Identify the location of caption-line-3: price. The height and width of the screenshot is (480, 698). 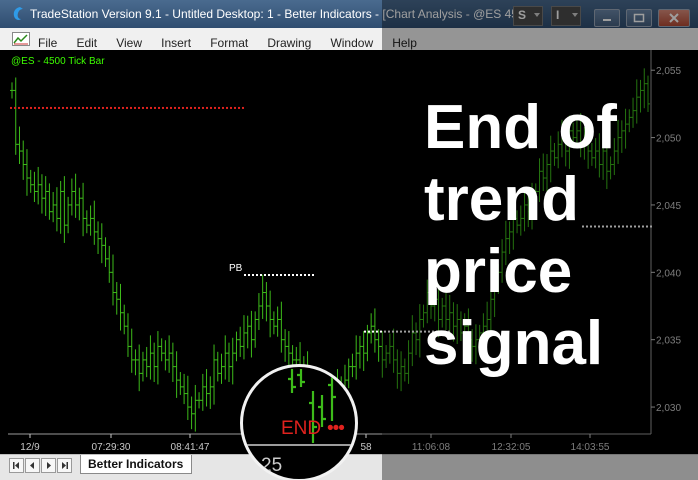
(498, 271).